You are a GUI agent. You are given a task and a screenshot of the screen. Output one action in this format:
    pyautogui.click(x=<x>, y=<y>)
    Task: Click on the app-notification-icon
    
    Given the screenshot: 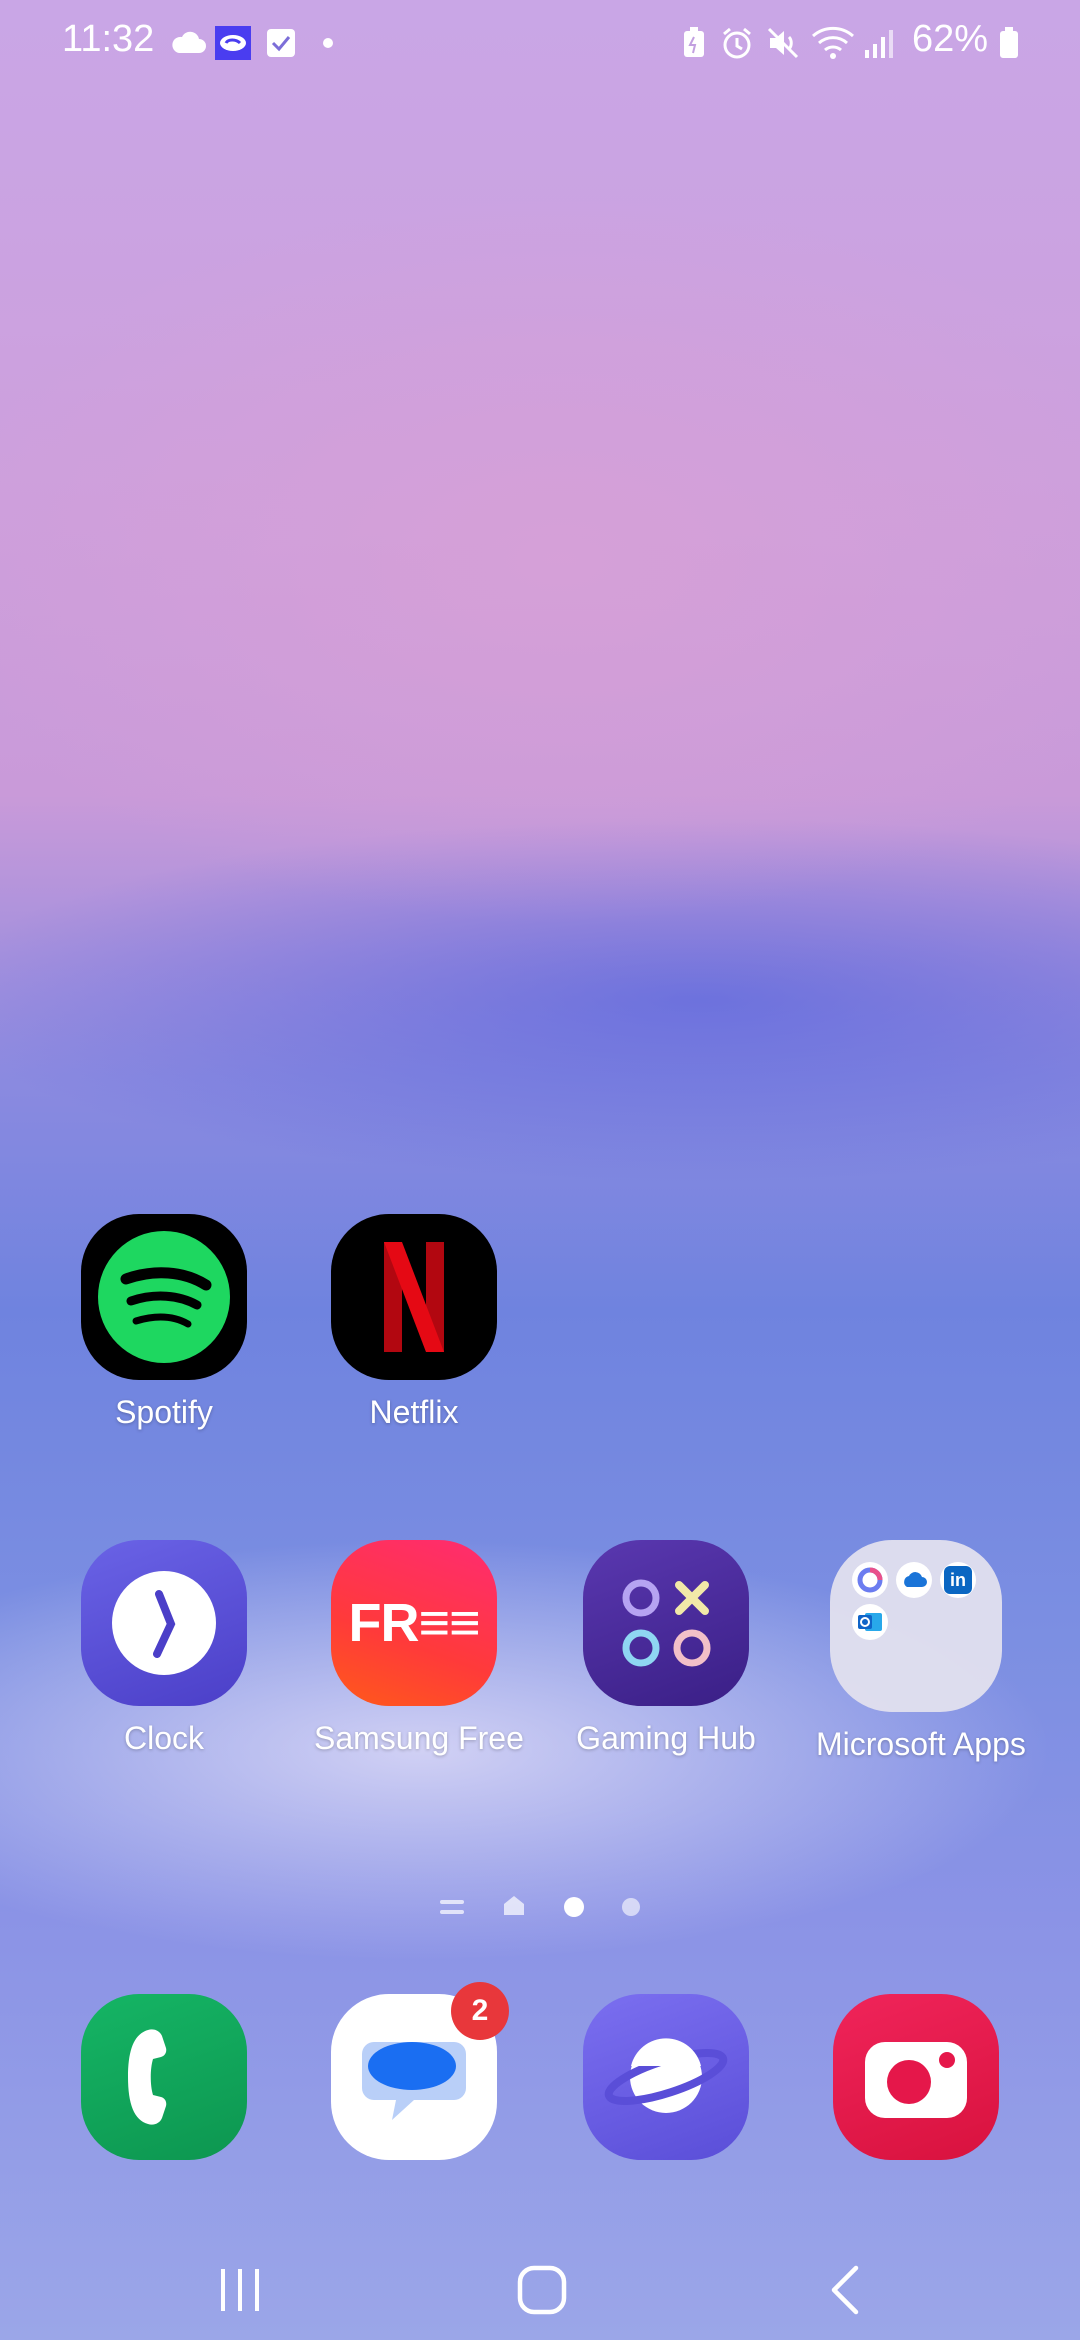 What is the action you would take?
    pyautogui.click(x=233, y=43)
    